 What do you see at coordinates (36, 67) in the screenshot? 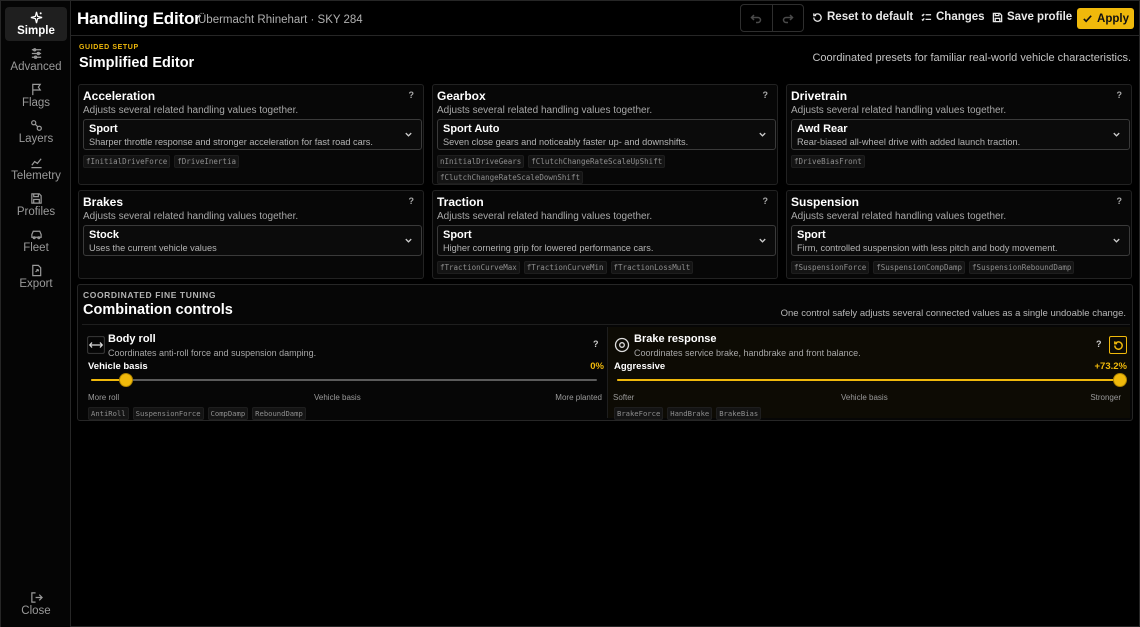
I see `sidebar-item-label: Advanced` at bounding box center [36, 67].